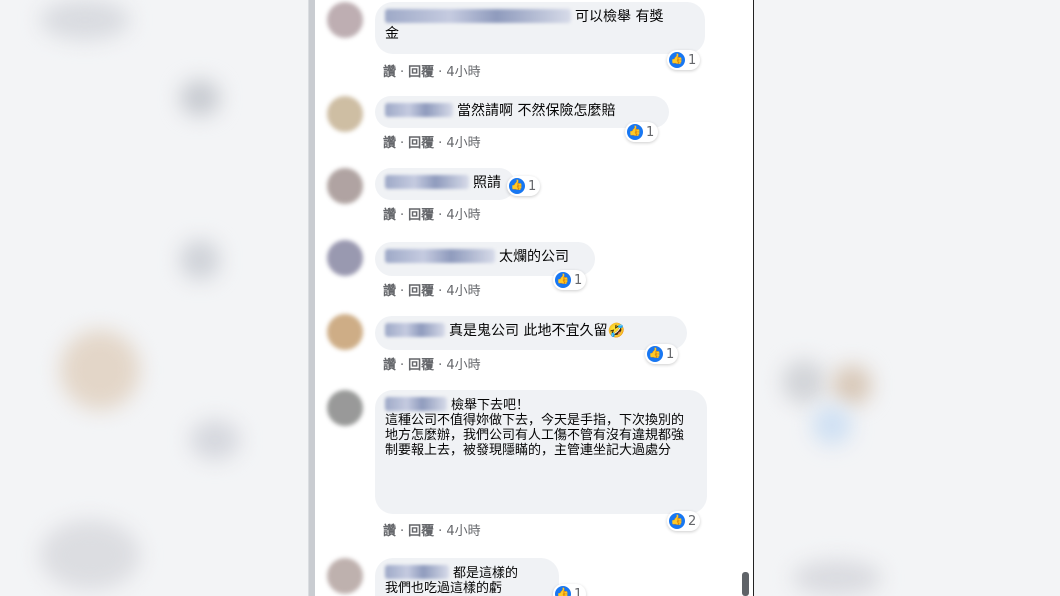  What do you see at coordinates (312, 298) in the screenshot?
I see `thread-rail` at bounding box center [312, 298].